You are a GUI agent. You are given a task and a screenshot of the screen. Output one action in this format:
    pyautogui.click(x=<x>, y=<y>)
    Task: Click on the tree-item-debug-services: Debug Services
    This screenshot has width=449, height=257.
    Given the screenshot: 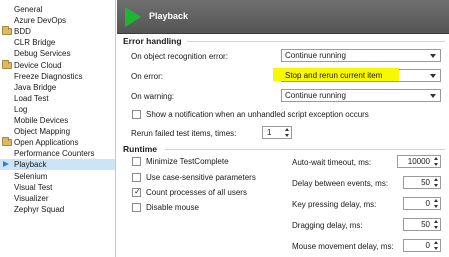 What is the action you would take?
    pyautogui.click(x=57, y=53)
    